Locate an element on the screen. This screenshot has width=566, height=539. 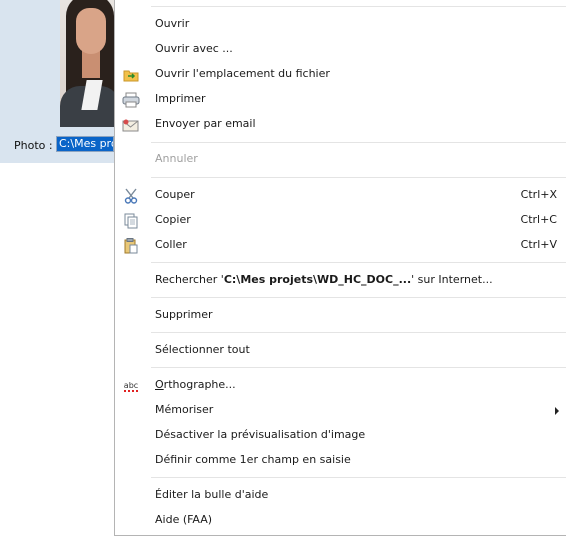
clipboard-icon is located at coordinates (131, 245).